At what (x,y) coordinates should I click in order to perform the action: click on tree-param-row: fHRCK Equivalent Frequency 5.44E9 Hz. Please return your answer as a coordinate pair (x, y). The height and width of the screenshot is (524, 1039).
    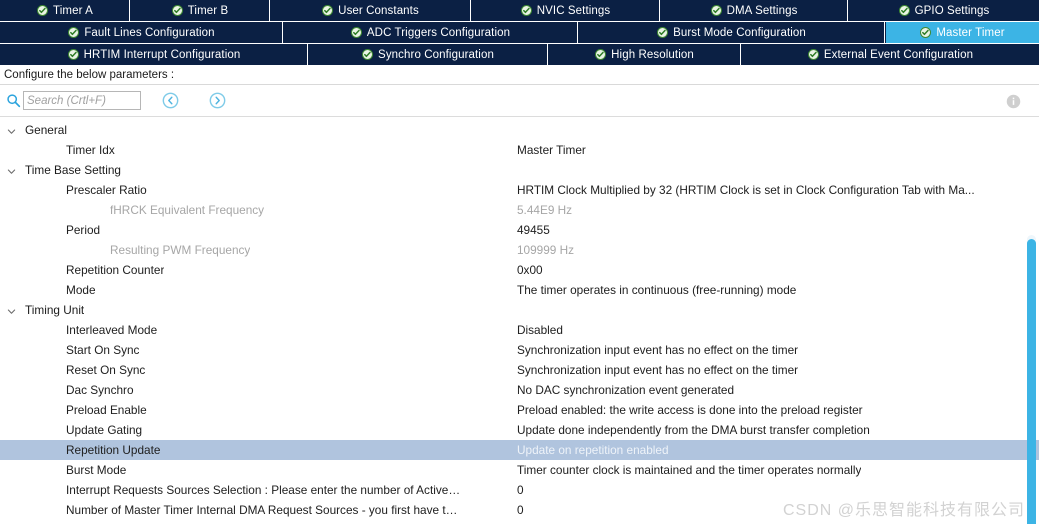
    Looking at the image, I should click on (519, 210).